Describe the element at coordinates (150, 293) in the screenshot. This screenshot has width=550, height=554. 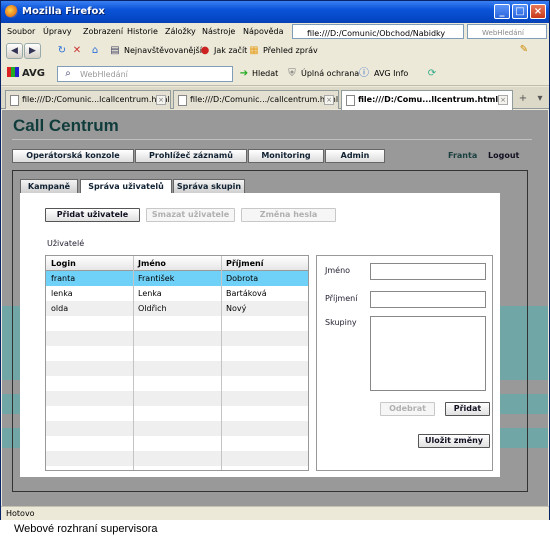
I see `cell-name: Lenka` at that location.